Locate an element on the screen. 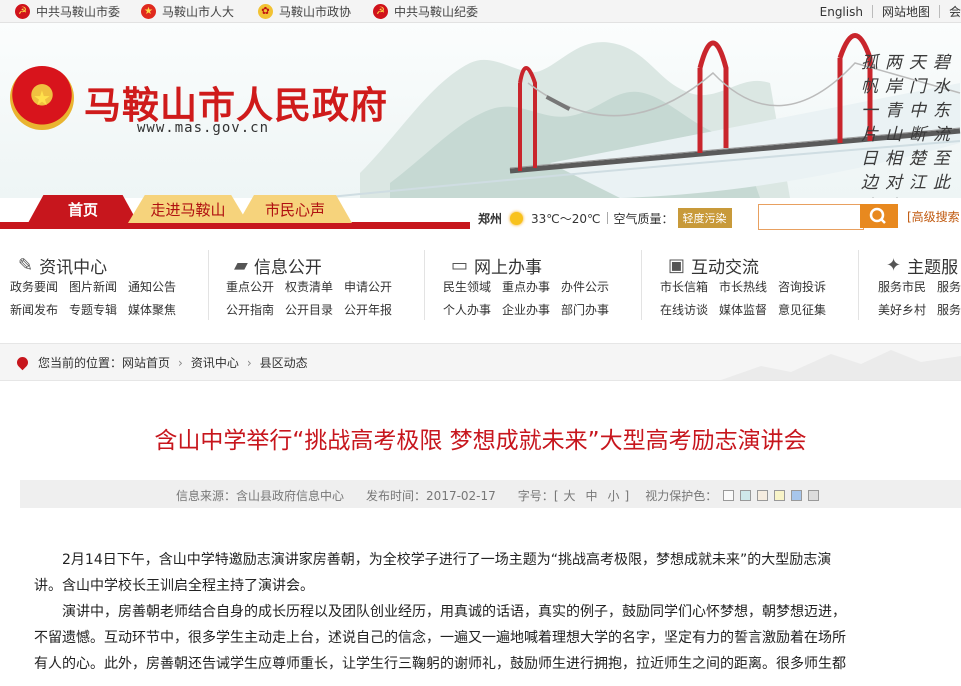 The height and width of the screenshot is (686, 961). search-icon is located at coordinates (877, 215).